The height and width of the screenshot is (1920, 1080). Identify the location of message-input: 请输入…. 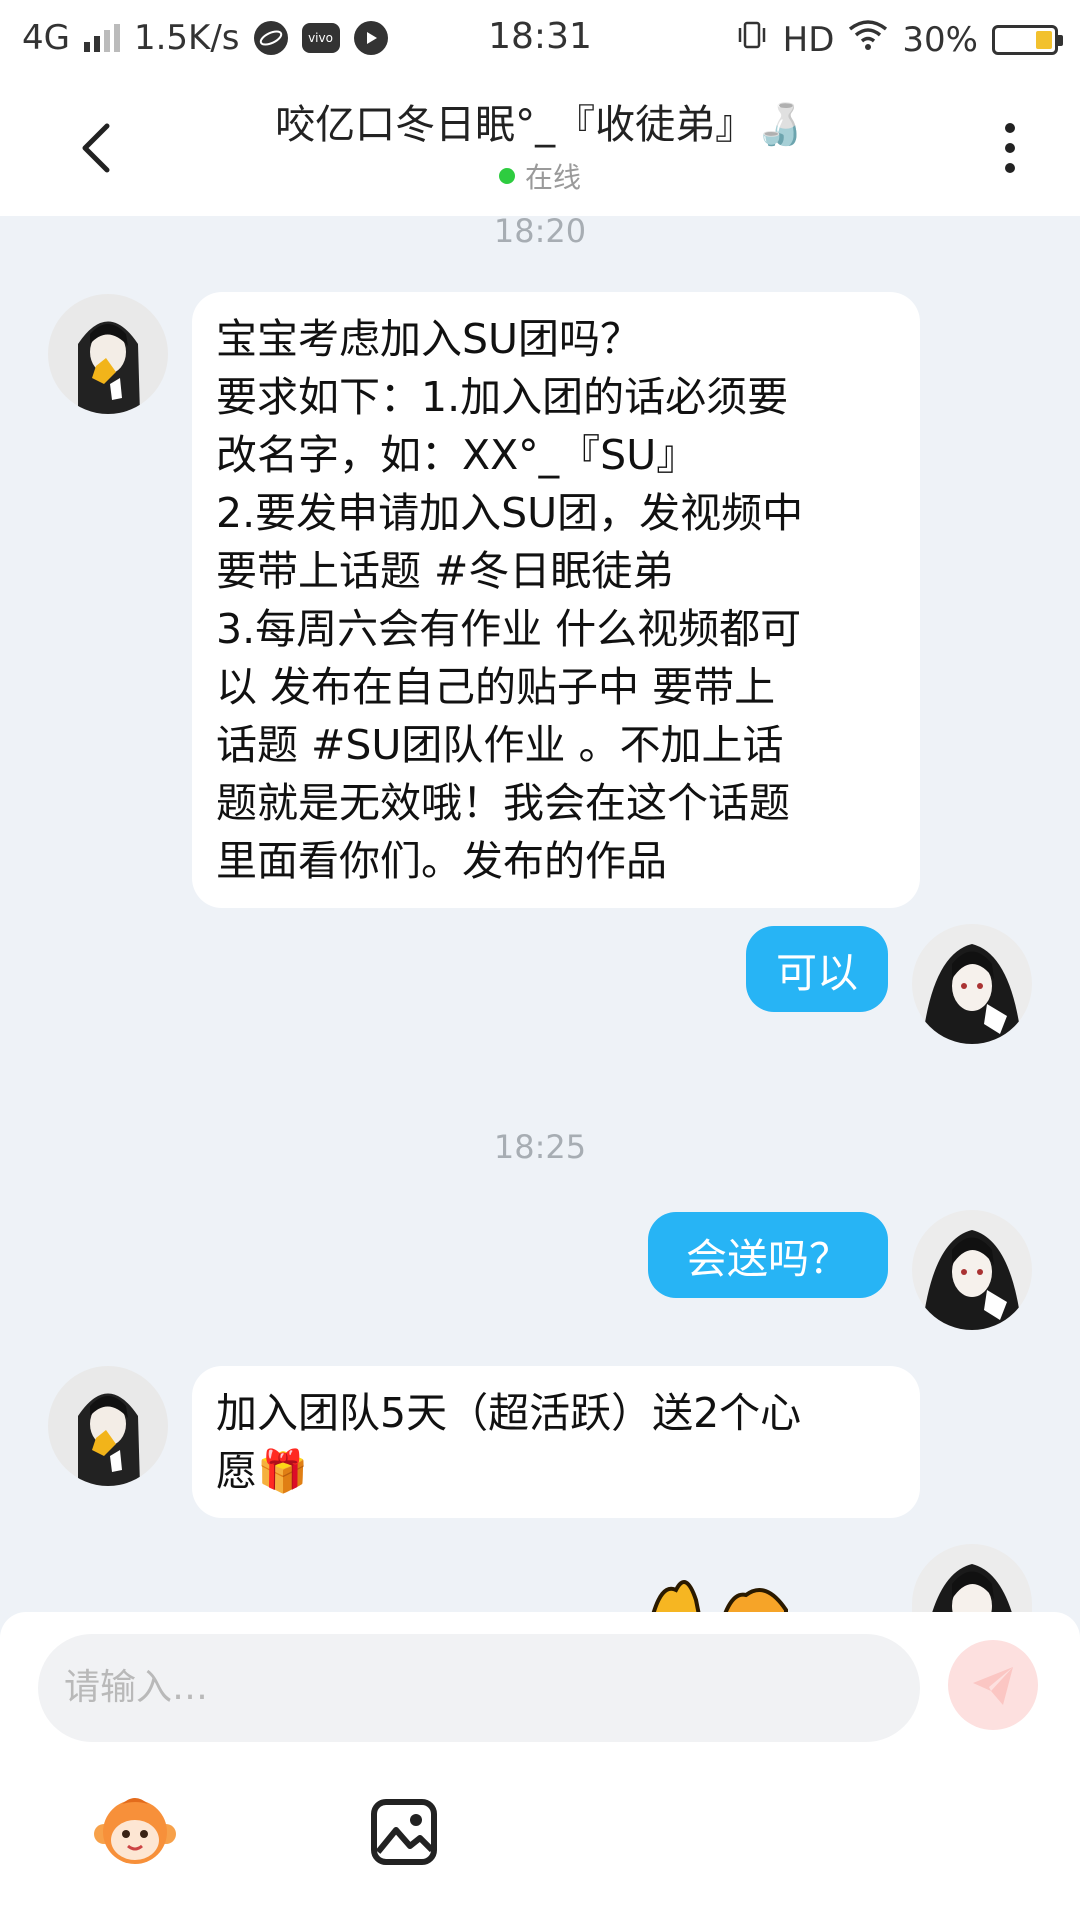
(479, 1688).